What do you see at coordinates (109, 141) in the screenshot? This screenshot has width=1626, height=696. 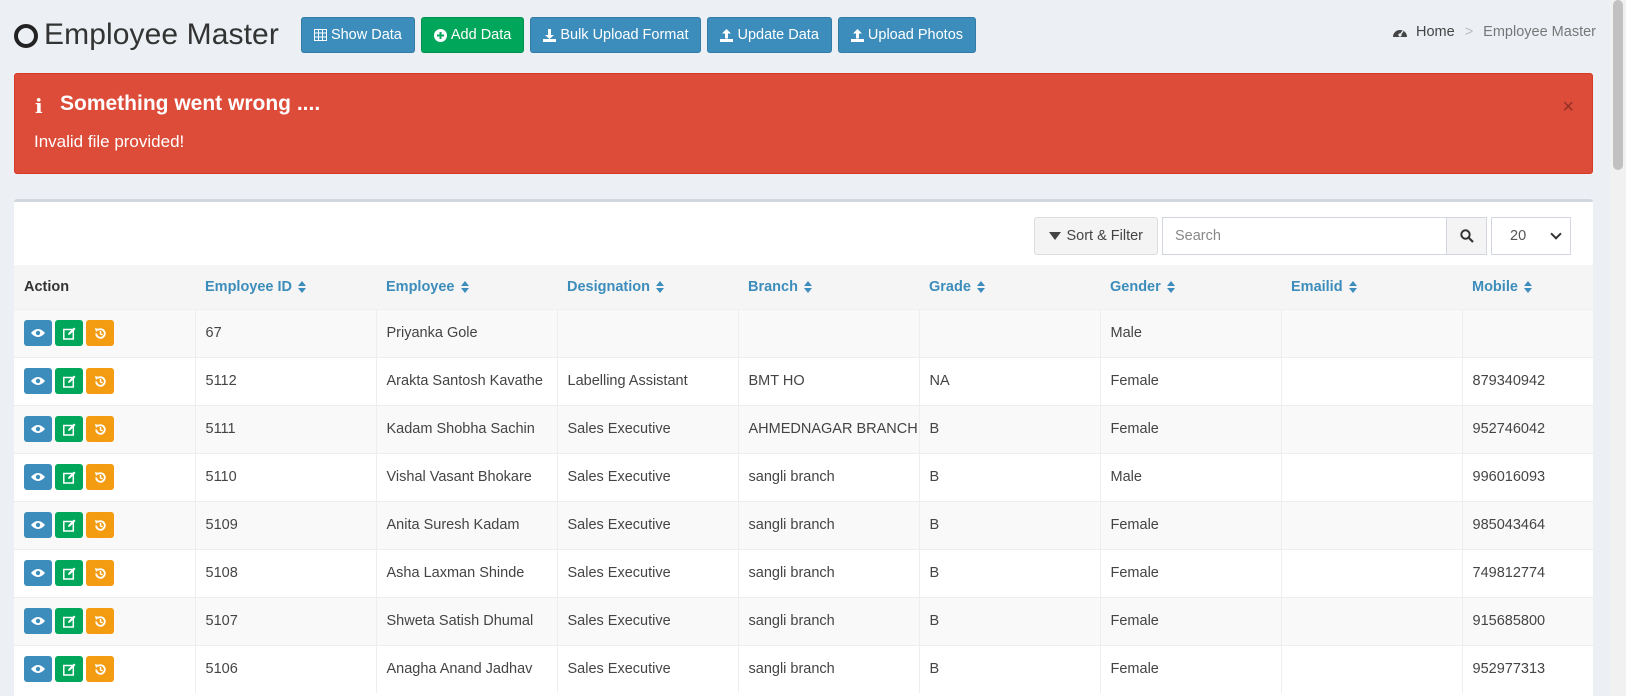 I see `alert-message: Invalid file provided!` at bounding box center [109, 141].